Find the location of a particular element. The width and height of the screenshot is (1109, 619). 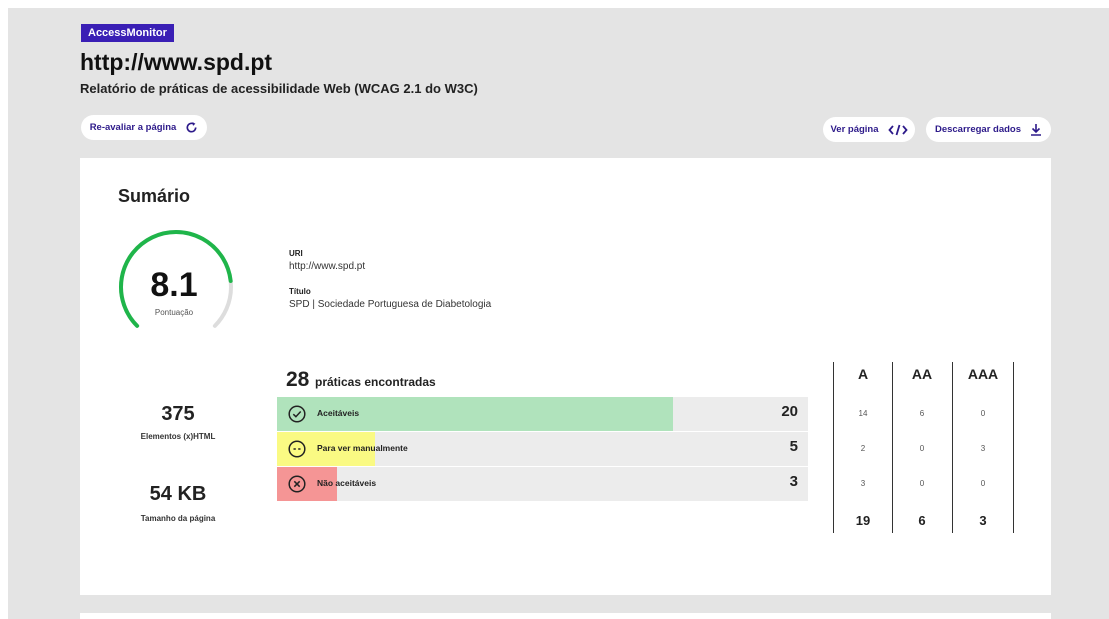

practices-count-label: práticas encontradas is located at coordinates (375, 382).